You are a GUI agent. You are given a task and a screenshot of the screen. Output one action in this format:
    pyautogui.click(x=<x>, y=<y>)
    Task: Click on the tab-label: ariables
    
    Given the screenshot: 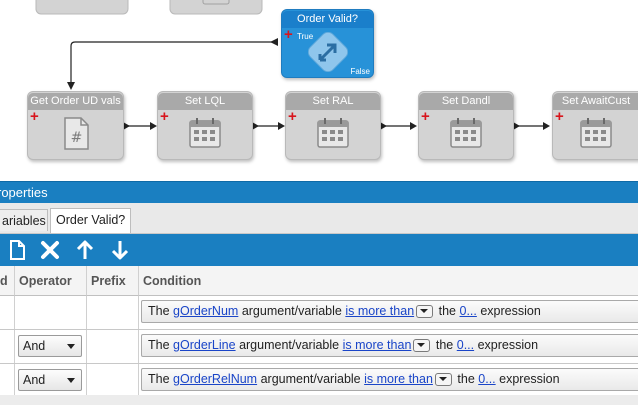 What is the action you would take?
    pyautogui.click(x=24, y=221)
    